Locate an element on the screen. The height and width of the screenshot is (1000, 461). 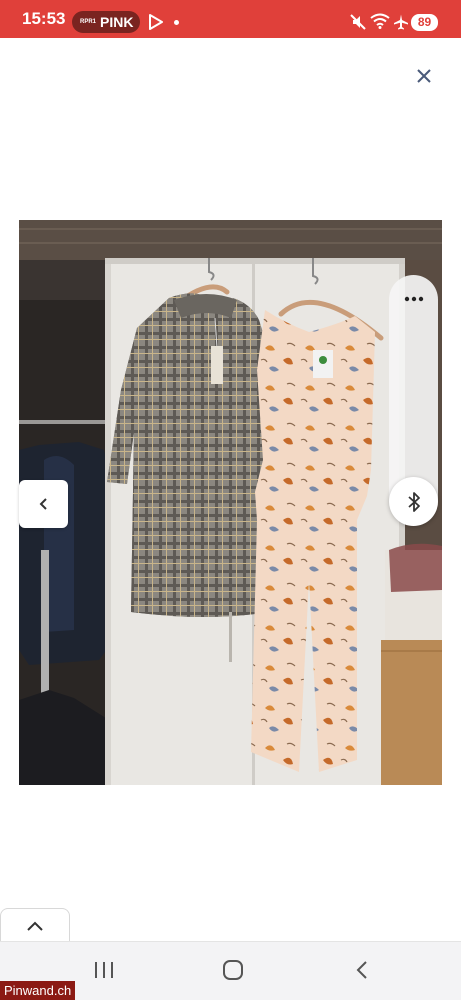
radio-name: PINK is located at coordinates (117, 22).